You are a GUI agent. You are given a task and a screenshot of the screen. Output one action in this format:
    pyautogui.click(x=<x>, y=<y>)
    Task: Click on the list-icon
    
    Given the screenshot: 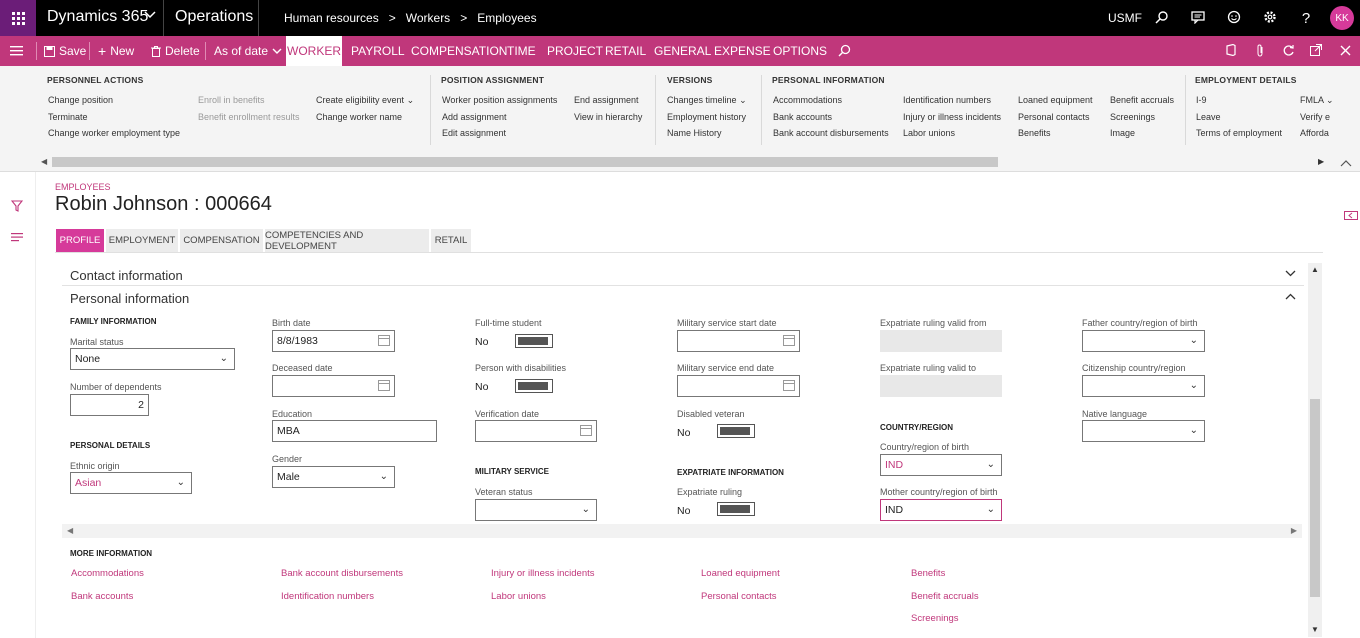 What is the action you would take?
    pyautogui.click(x=17, y=238)
    